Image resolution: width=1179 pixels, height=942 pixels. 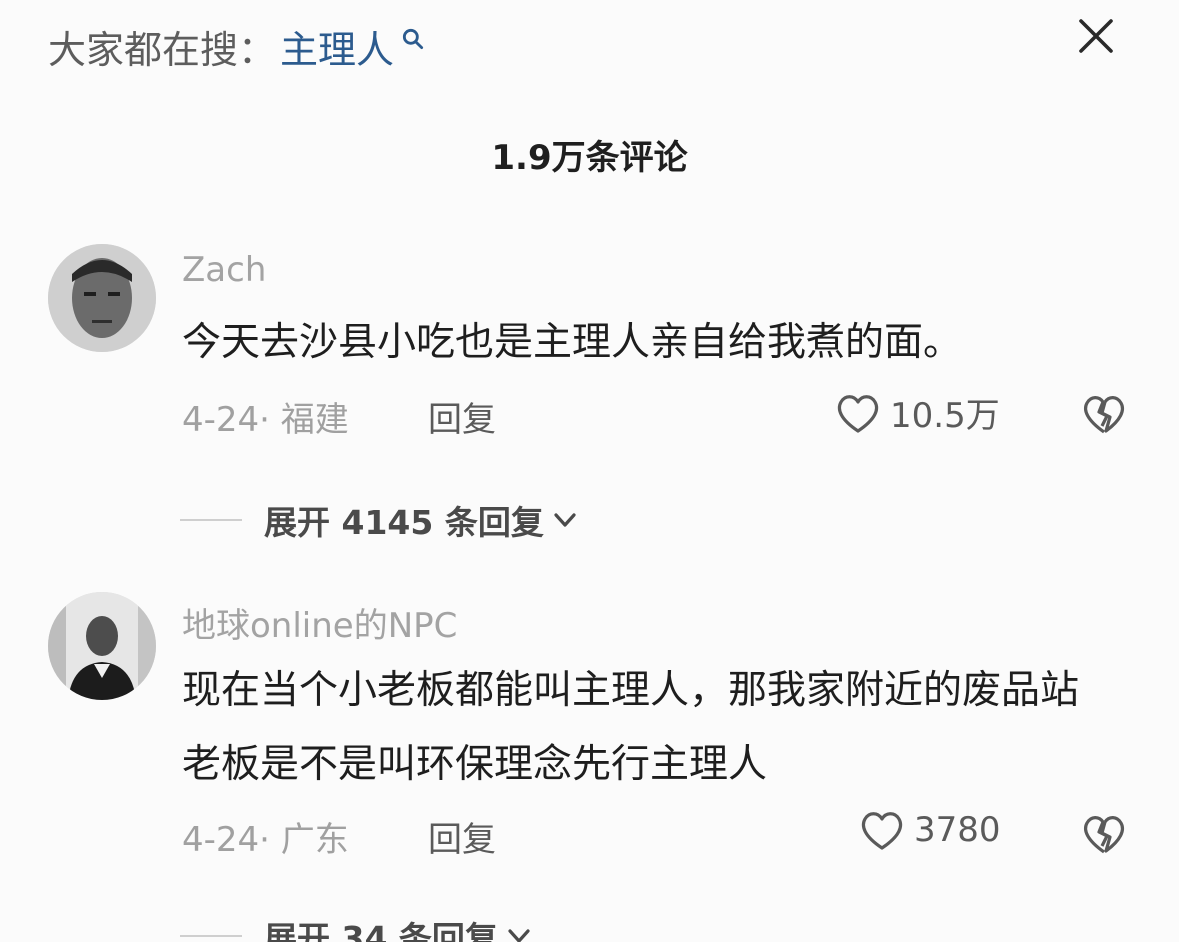 What do you see at coordinates (319, 622) in the screenshot?
I see `comment-username: 地球online的NPC` at bounding box center [319, 622].